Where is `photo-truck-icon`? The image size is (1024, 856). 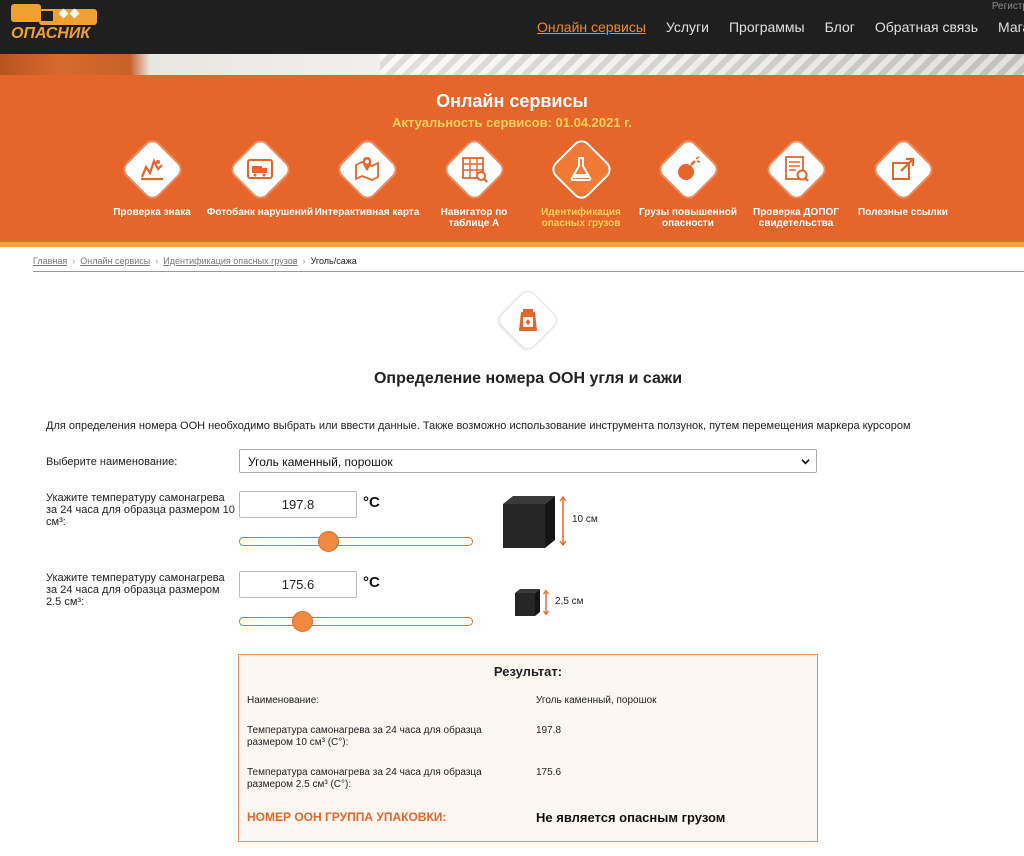 photo-truck-icon is located at coordinates (260, 169).